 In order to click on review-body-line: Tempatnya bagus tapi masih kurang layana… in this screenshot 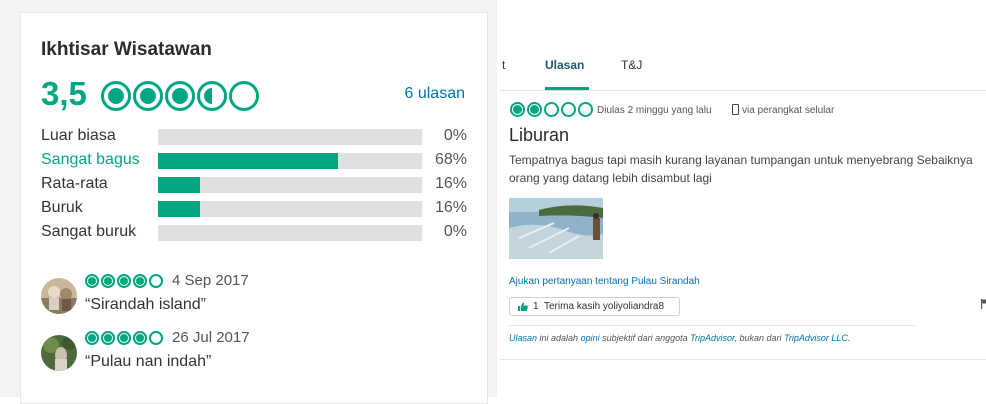, I will do `click(741, 160)`.